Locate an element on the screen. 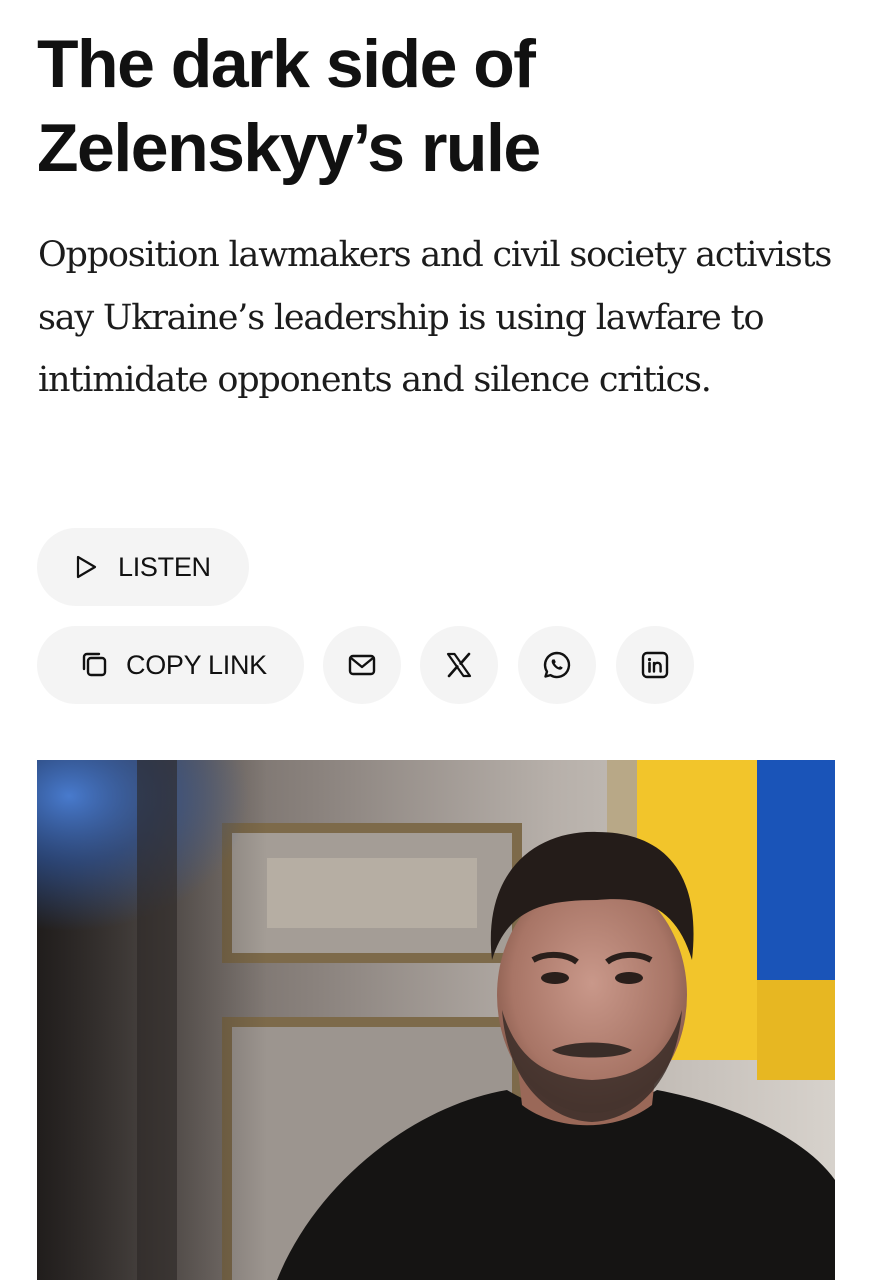  copy-link-label: COPY LINK is located at coordinates (196, 664).